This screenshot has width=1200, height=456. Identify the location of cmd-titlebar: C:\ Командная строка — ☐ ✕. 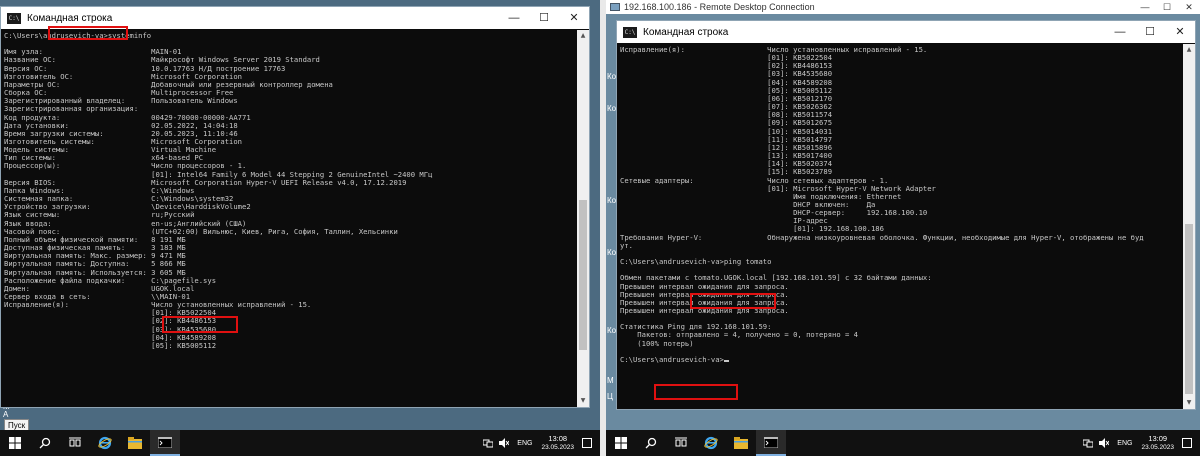
(906, 32).